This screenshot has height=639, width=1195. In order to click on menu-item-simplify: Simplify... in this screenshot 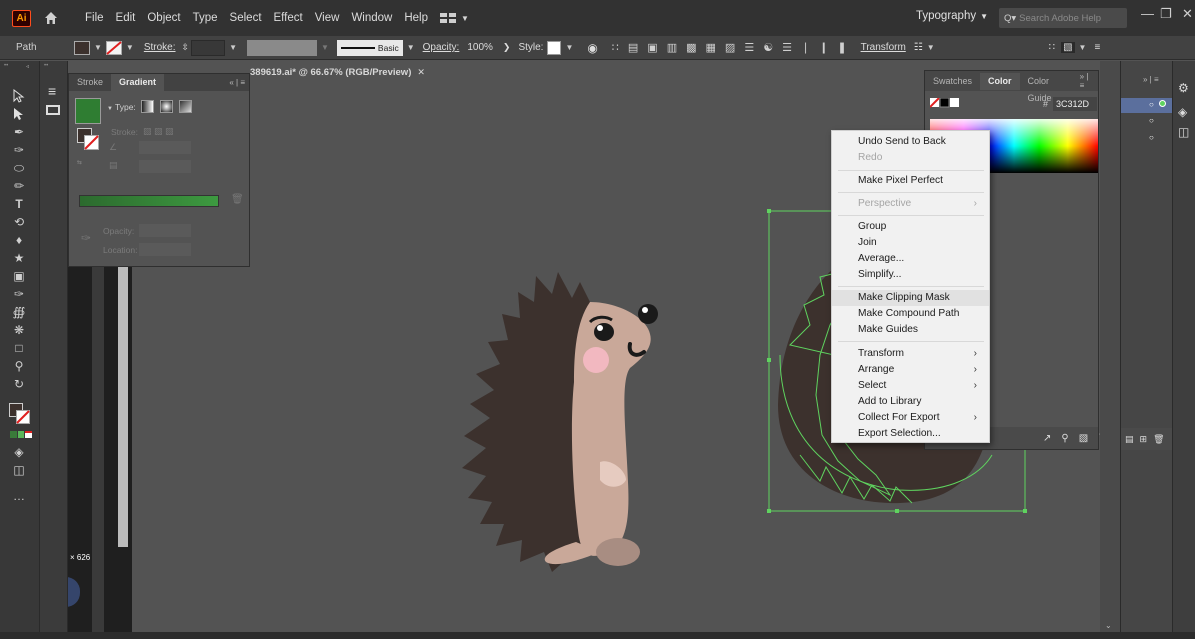, I will do `click(910, 275)`.